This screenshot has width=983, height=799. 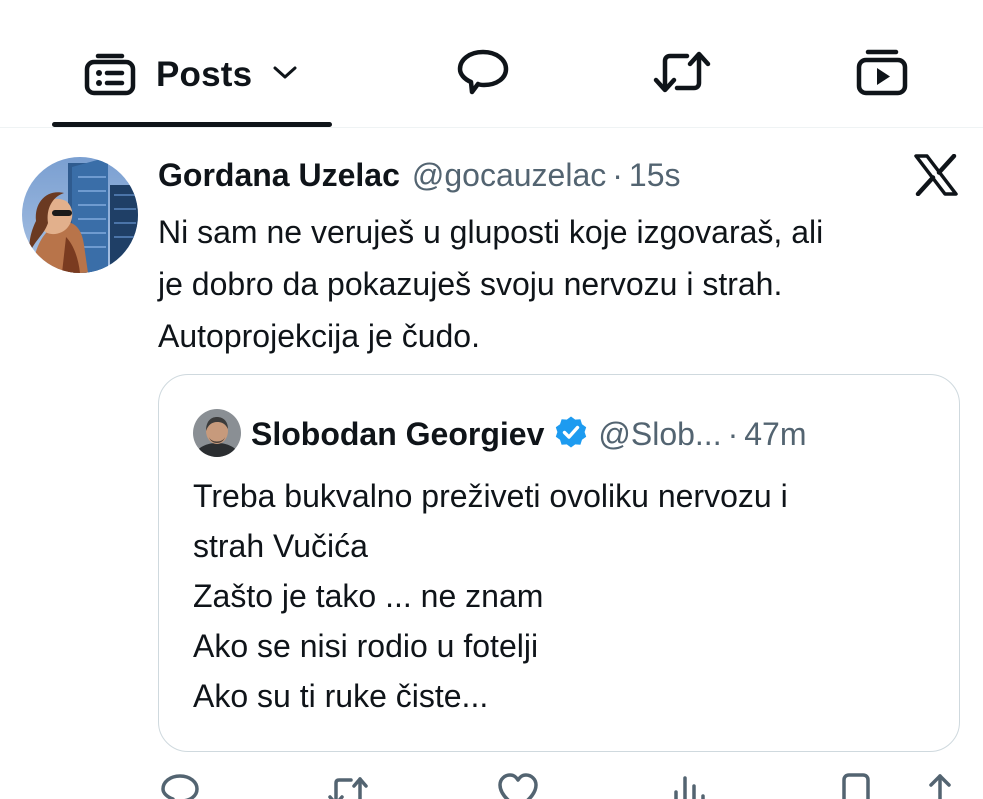 I want to click on reply-bubble-icon, so click(x=483, y=74).